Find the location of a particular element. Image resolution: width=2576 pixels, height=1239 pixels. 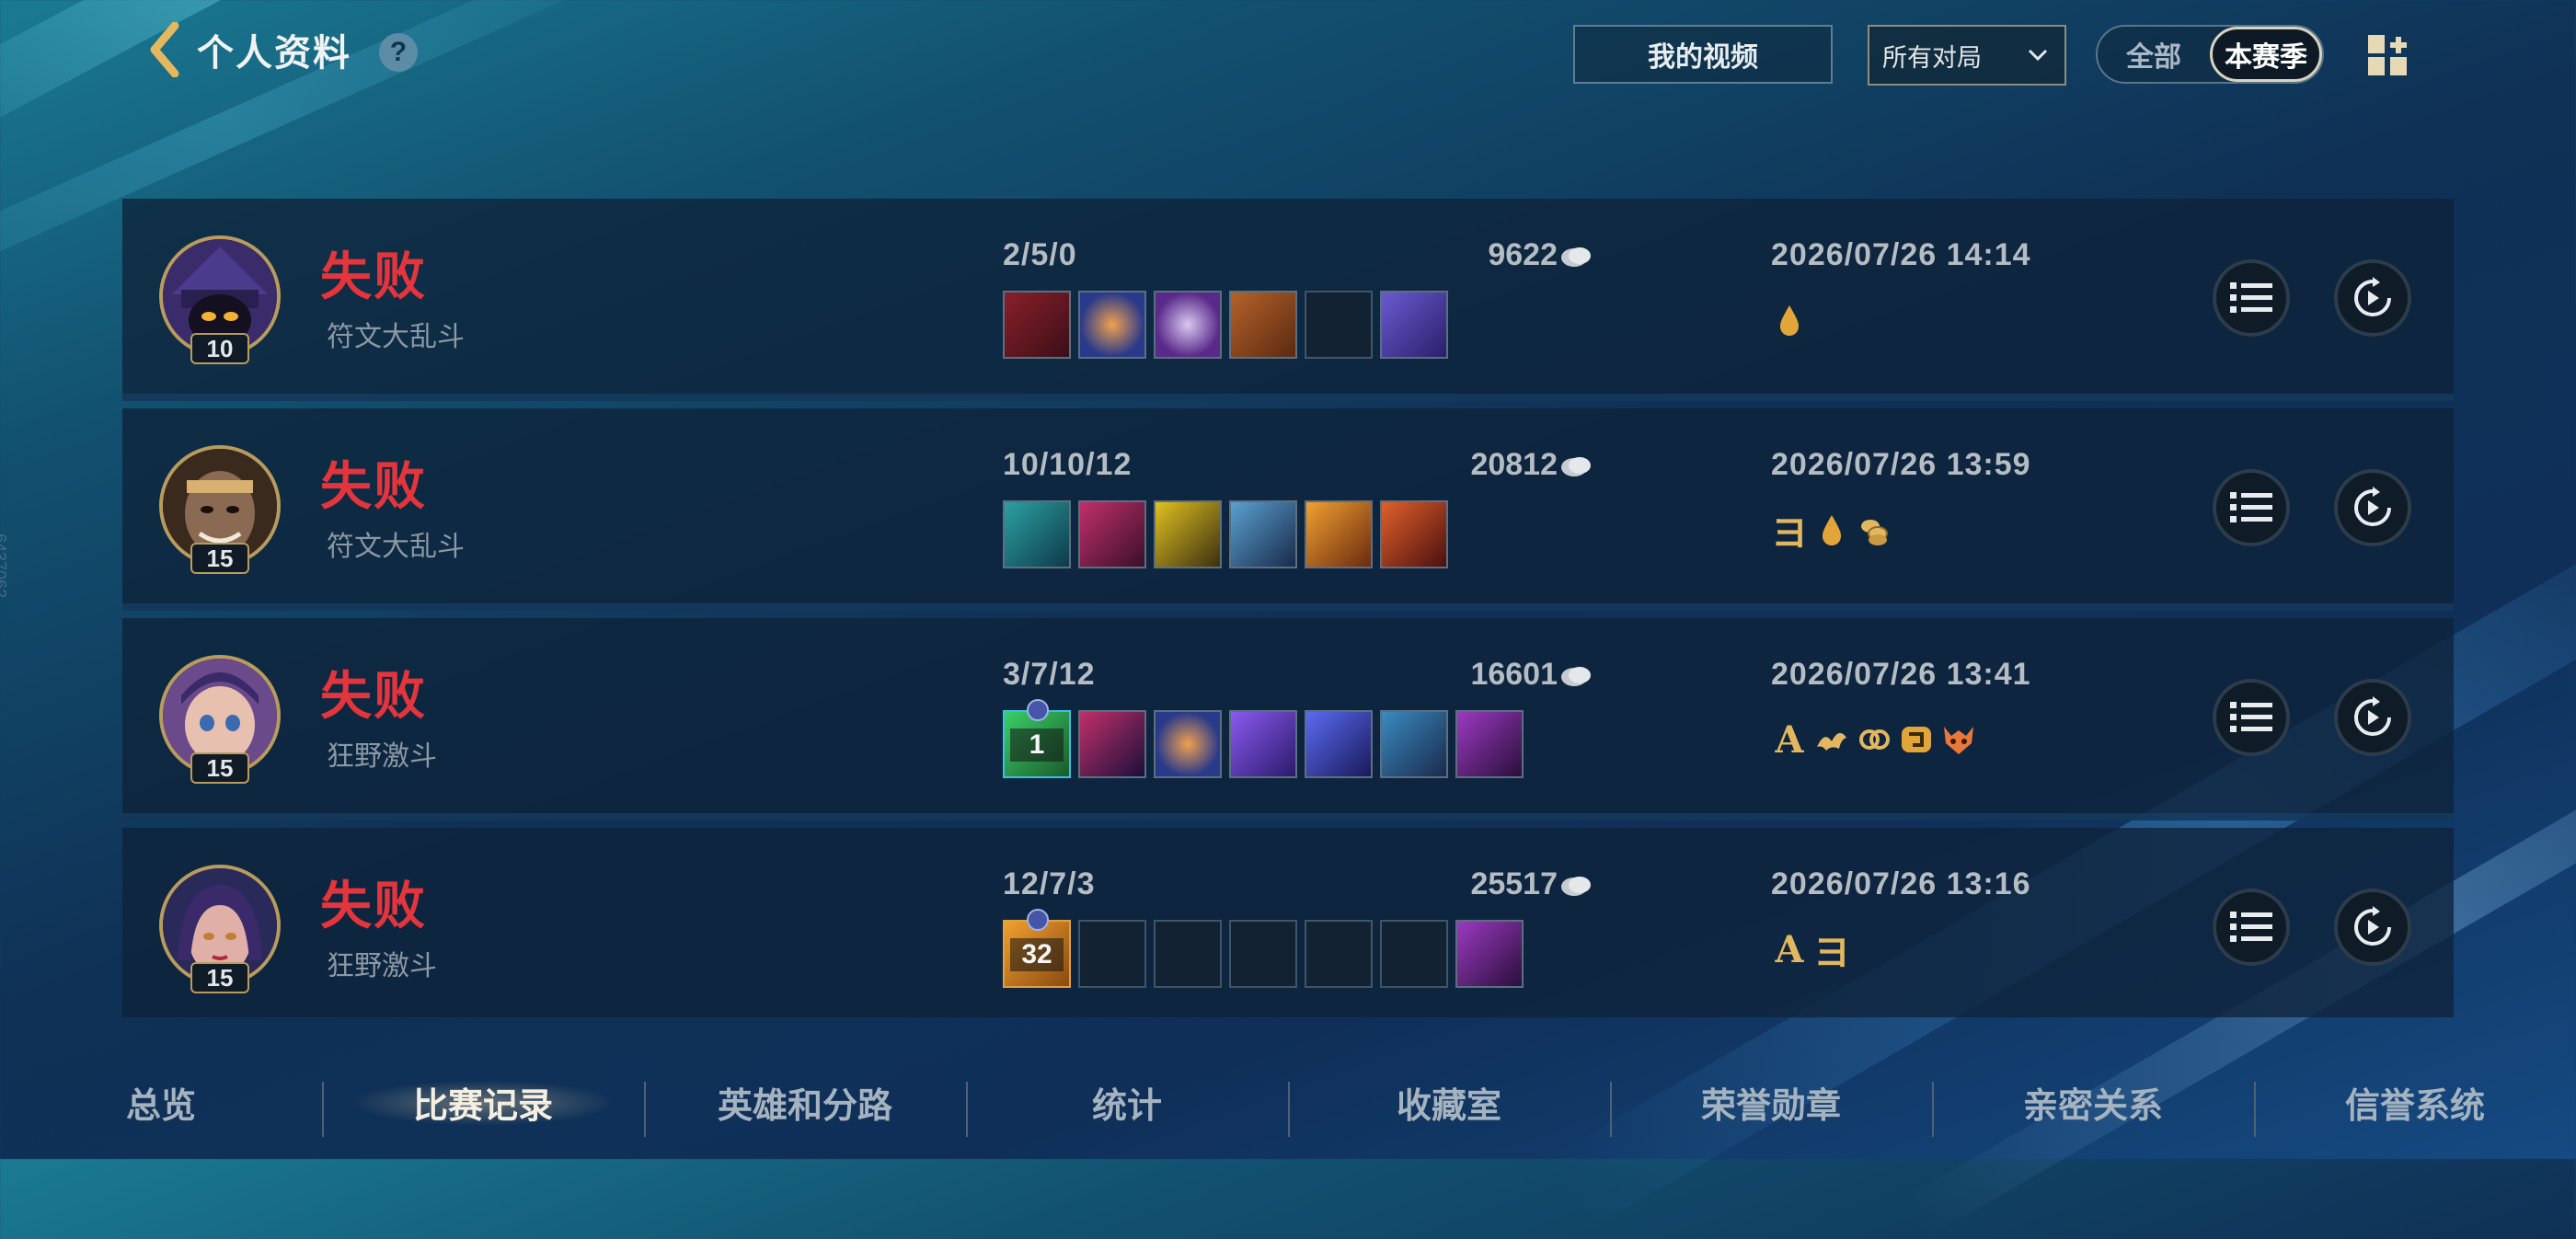

pin-icon is located at coordinates (1038, 710).